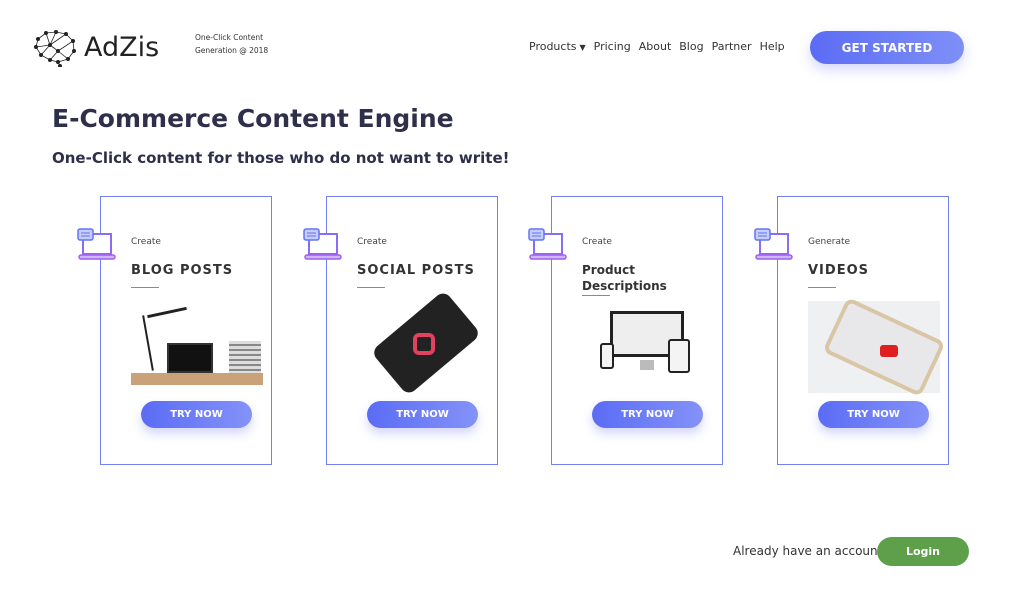 The image size is (1024, 611). What do you see at coordinates (612, 46) in the screenshot?
I see `nav-pricing: Pricing` at bounding box center [612, 46].